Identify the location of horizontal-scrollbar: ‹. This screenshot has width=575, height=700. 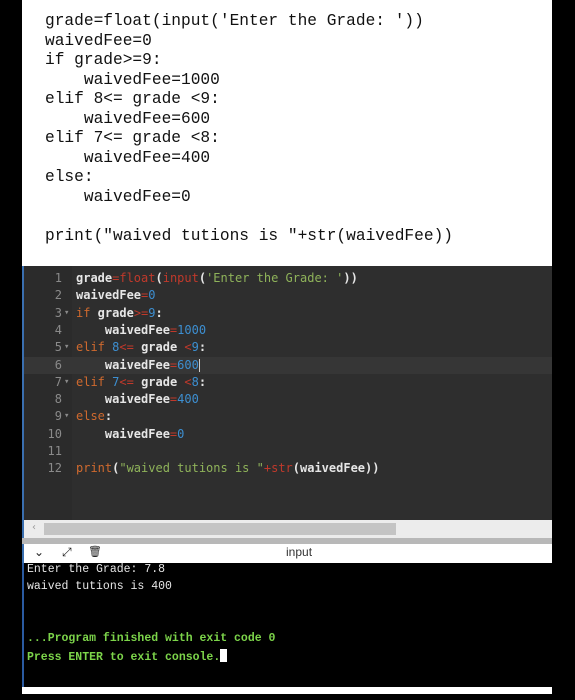
(287, 529).